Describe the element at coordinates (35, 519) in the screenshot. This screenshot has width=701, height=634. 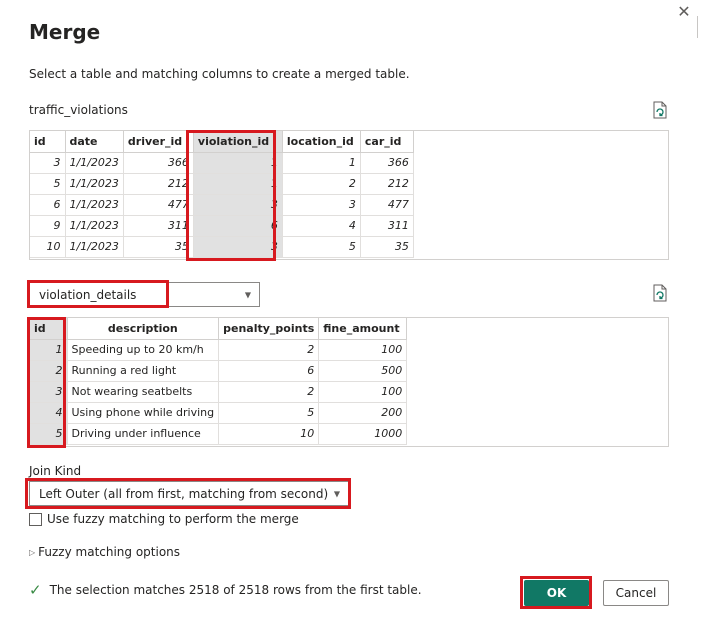
I see `fuzzy-matching-checkbox` at that location.